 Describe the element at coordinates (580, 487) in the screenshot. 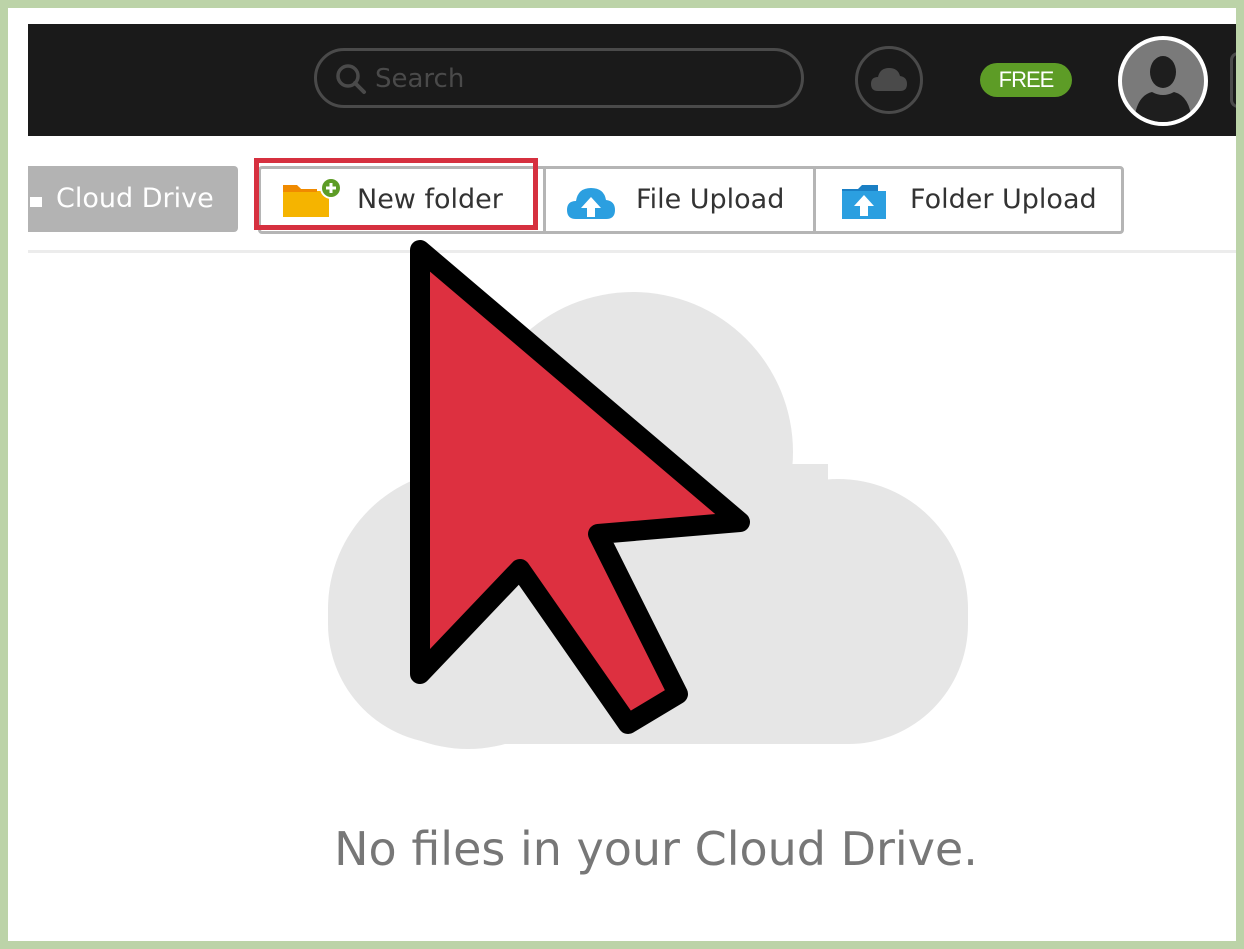

I see `red-cursor-pointer` at that location.